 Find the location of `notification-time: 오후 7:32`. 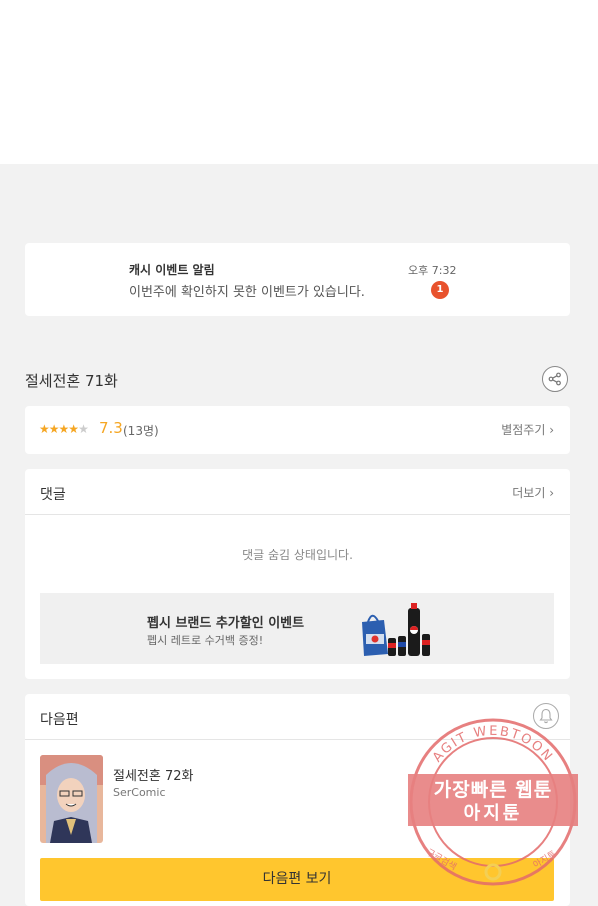

notification-time: 오후 7:32 is located at coordinates (432, 270).